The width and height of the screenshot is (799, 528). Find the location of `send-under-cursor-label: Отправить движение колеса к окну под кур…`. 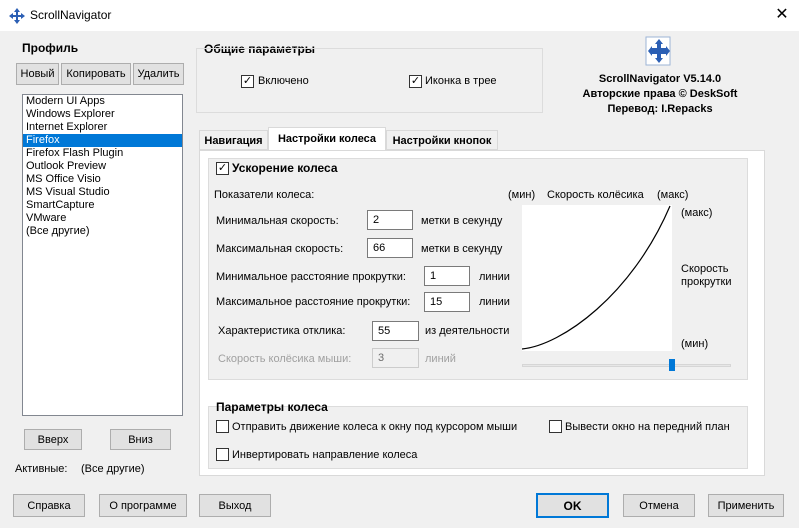

send-under-cursor-label: Отправить движение колеса к окну под кур… is located at coordinates (375, 427).